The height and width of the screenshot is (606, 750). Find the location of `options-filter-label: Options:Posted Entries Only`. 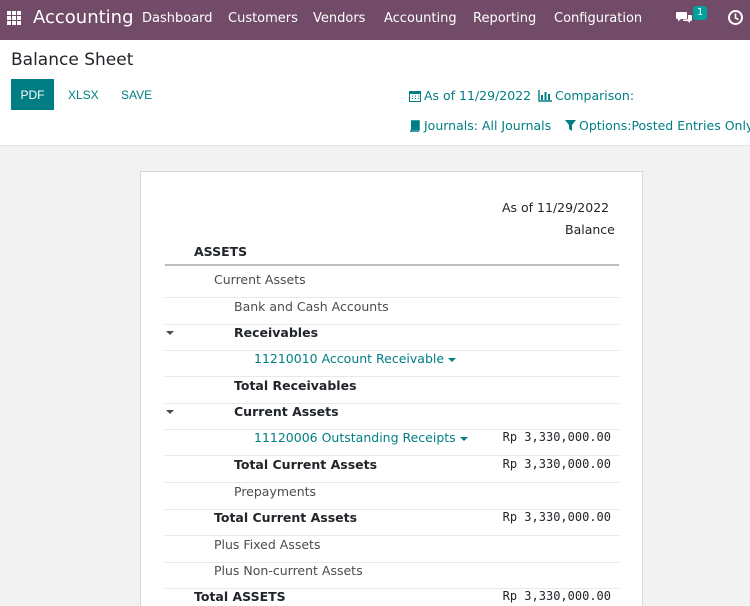

options-filter-label: Options:Posted Entries Only is located at coordinates (664, 125).